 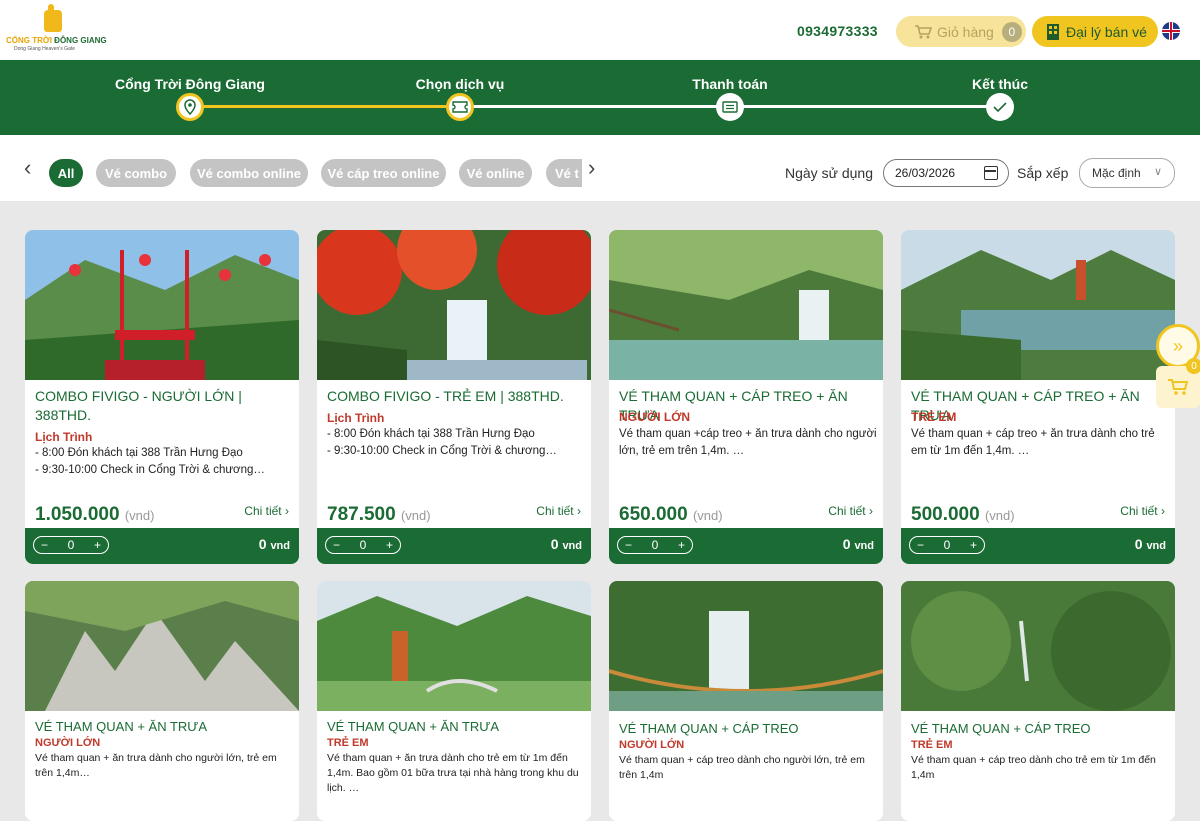 I want to click on map-pin-icon, so click(x=190, y=107).